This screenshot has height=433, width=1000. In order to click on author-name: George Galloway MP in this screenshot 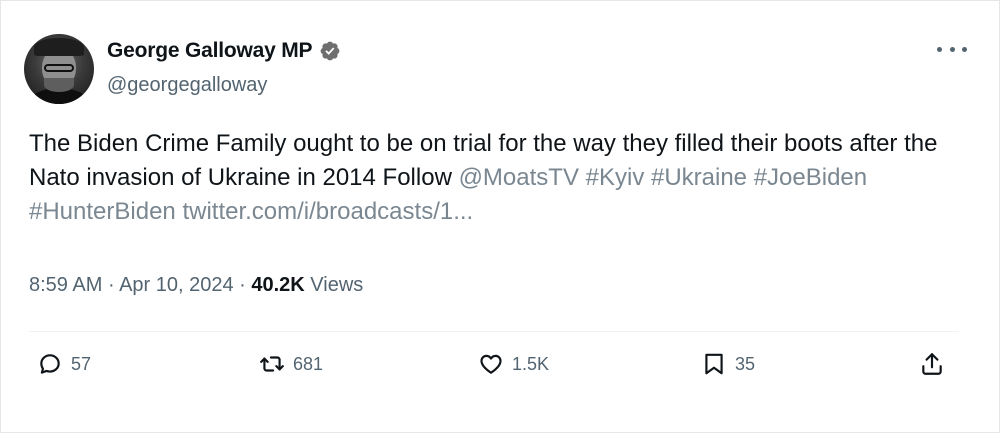, I will do `click(209, 51)`.